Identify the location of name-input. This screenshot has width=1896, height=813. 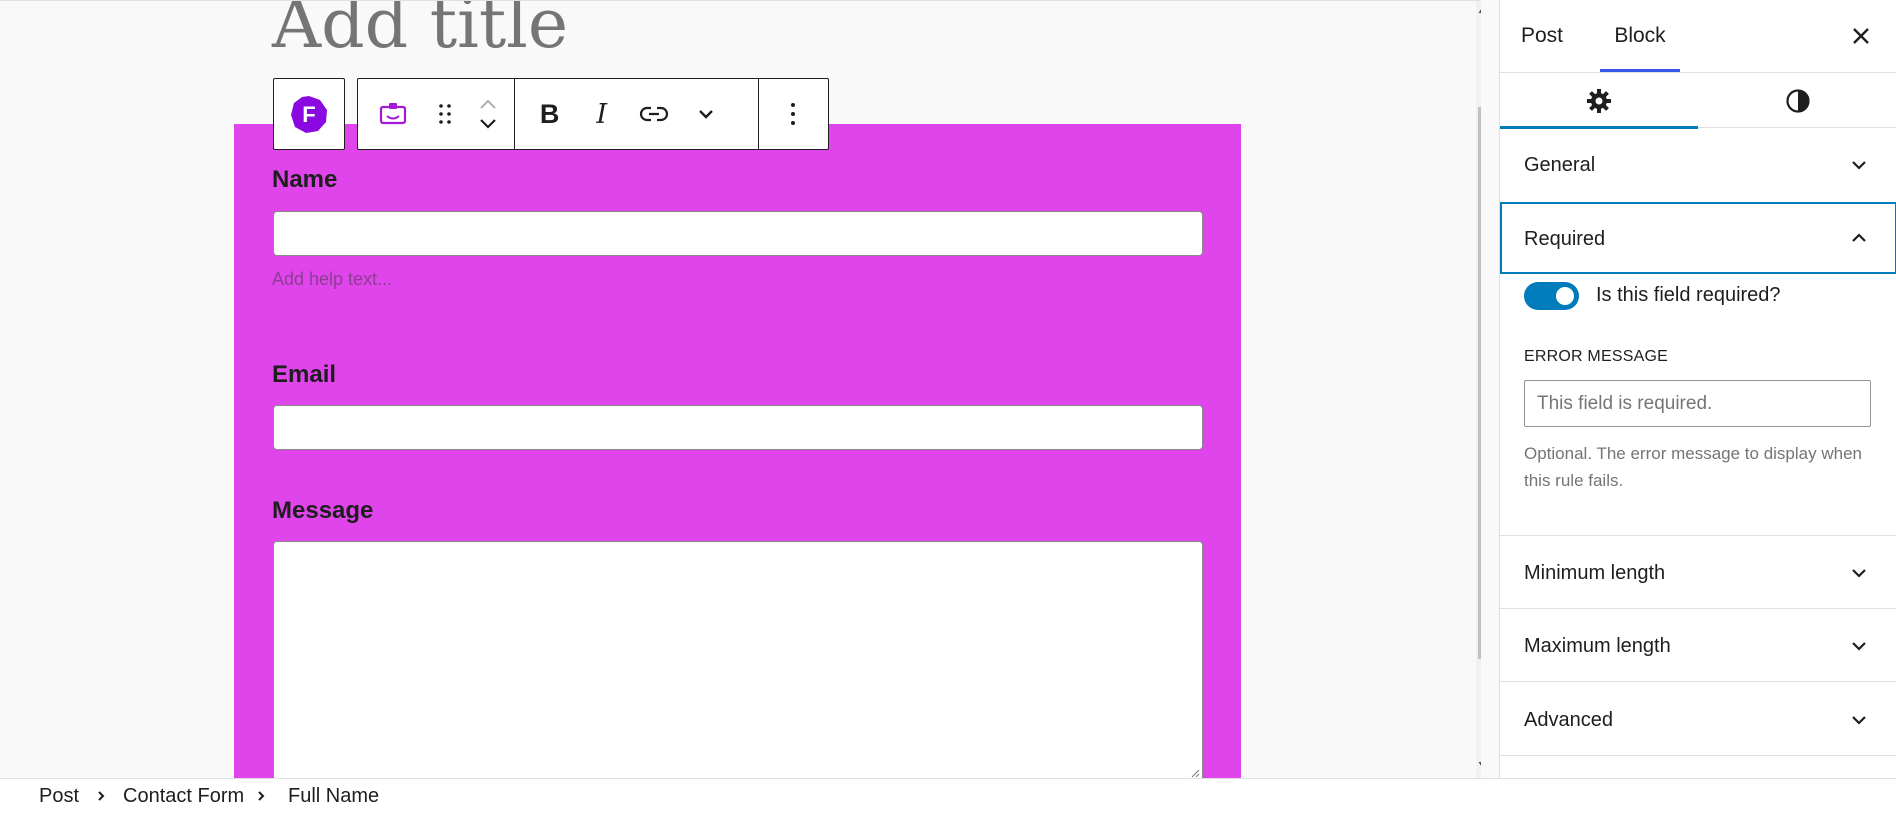
(738, 233).